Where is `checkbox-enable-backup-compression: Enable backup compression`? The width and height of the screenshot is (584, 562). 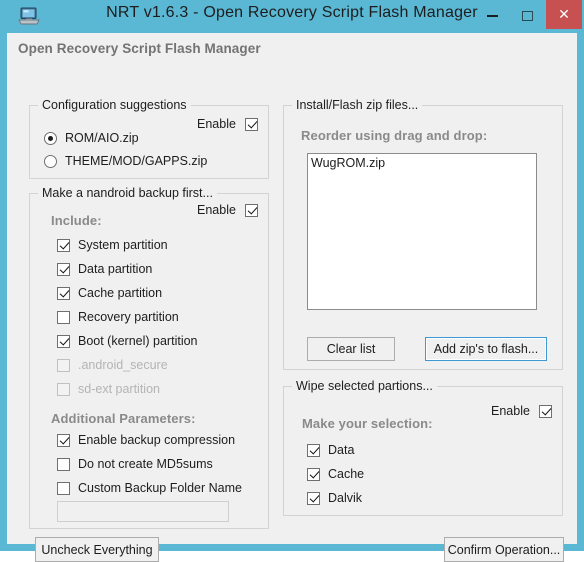
checkbox-enable-backup-compression: Enable backup compression is located at coordinates (146, 440).